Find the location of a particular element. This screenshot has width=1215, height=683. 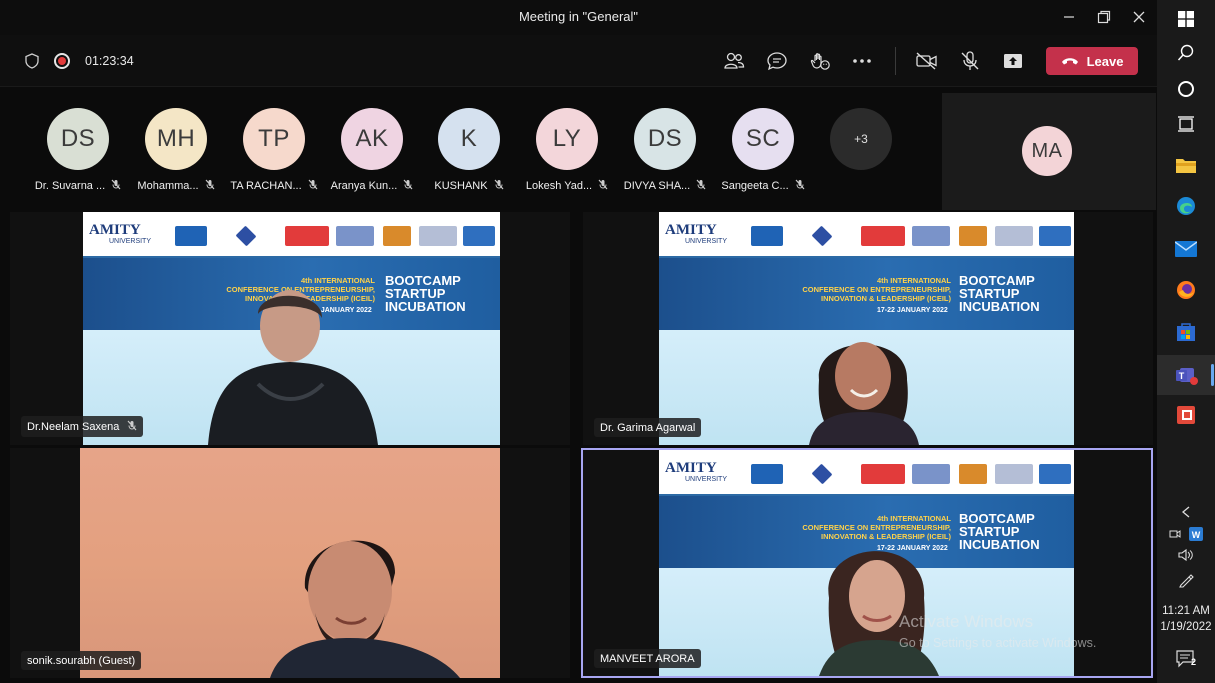

windows-start-icon is located at coordinates (1186, 19).